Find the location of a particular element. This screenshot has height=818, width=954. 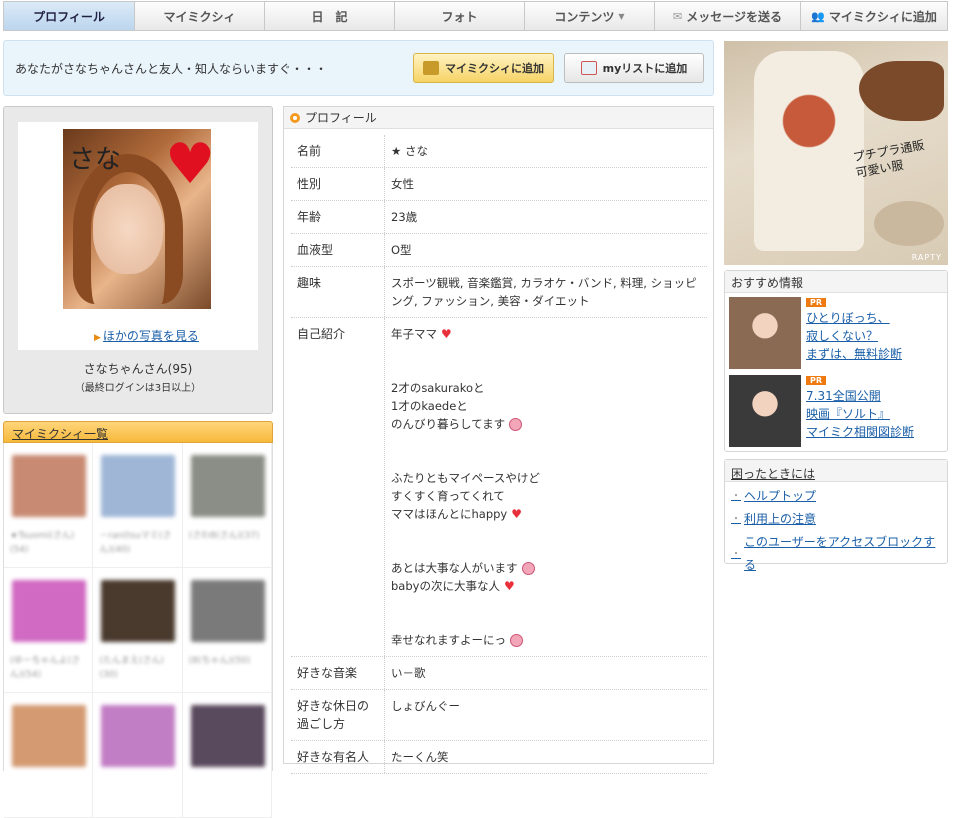

recommend-link: マイミク相関図診断 is located at coordinates (860, 432).